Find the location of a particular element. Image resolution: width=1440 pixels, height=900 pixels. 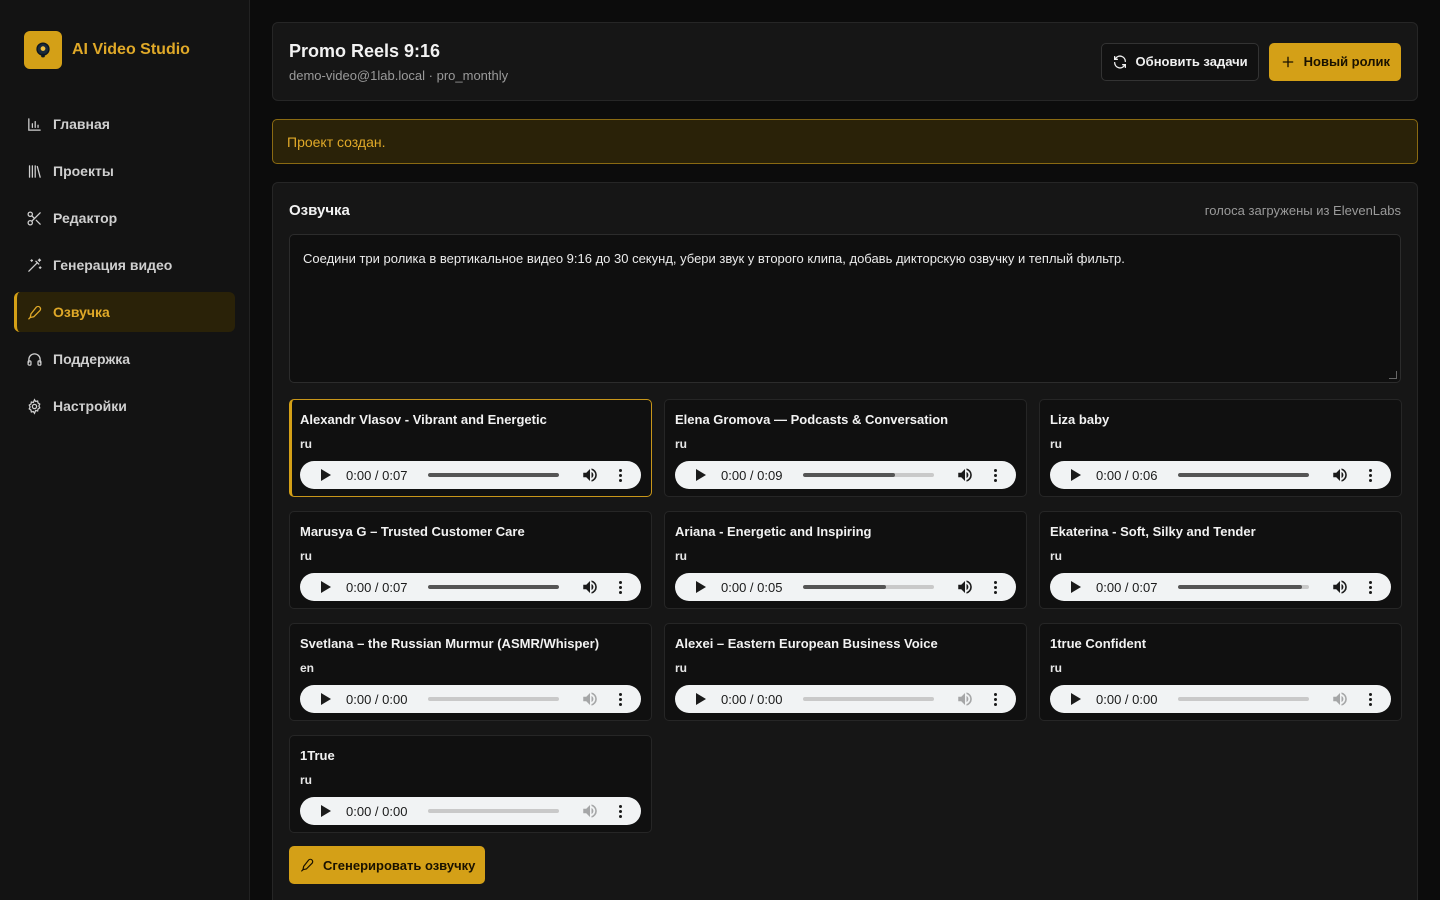

header-actions: Обновить задачи Новый ролик is located at coordinates (1250, 61).